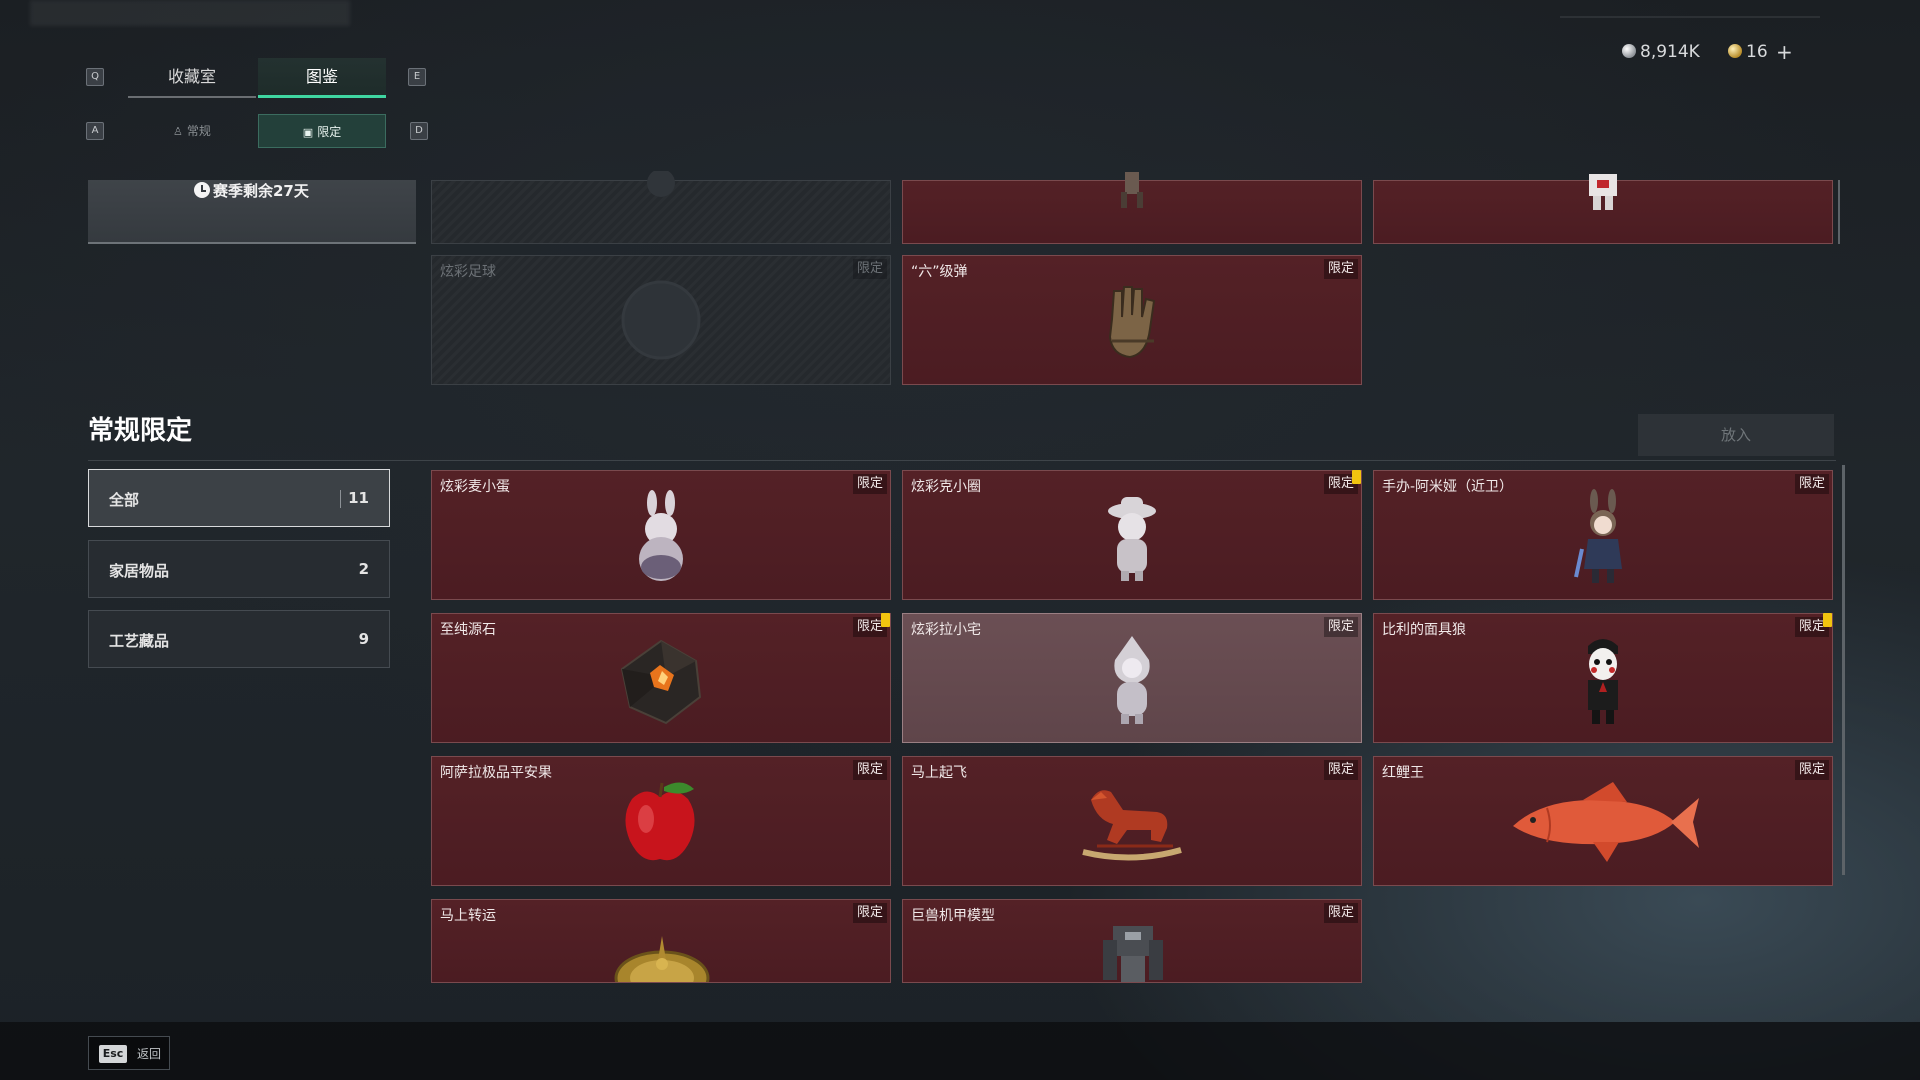  What do you see at coordinates (1598, 536) in the screenshot?
I see `amiya-figure-icon` at bounding box center [1598, 536].